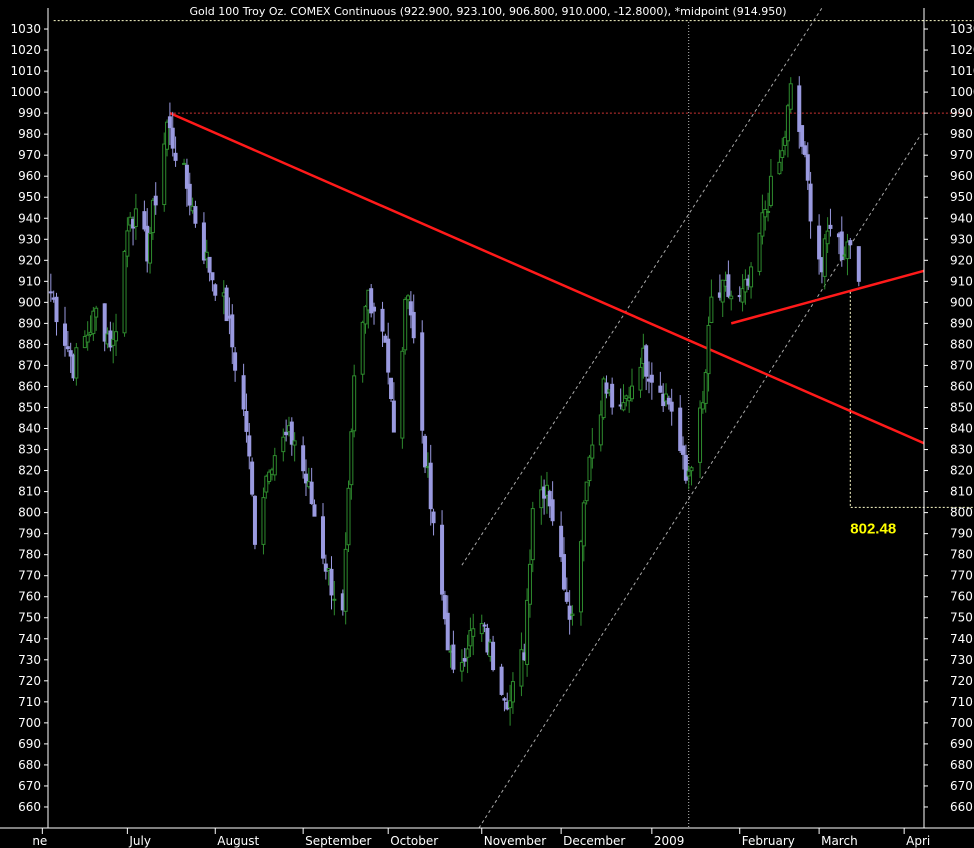  I want to click on y-tick-label-right: 840, so click(961, 429).